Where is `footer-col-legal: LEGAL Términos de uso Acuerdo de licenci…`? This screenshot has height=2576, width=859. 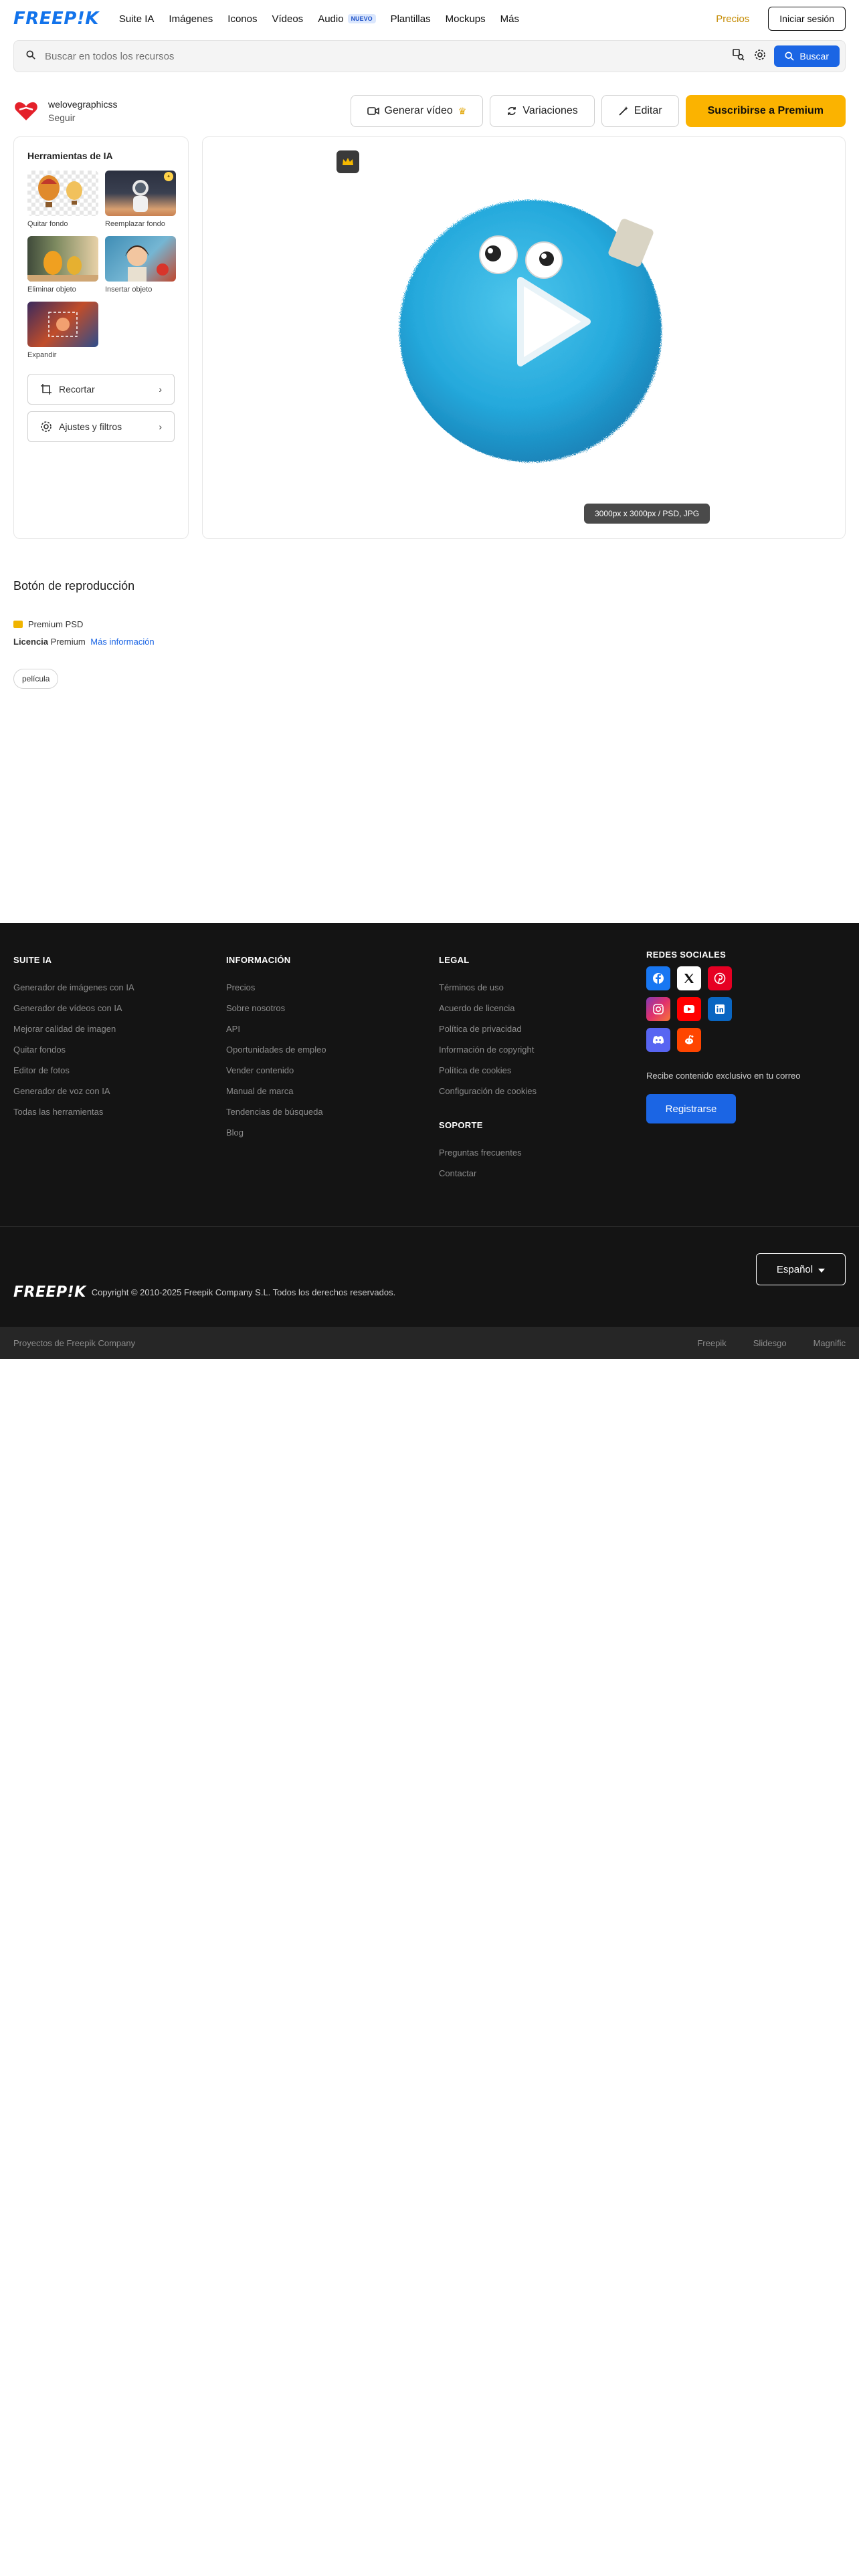
footer-col-legal: LEGAL Términos de uso Acuerdo de licenci… is located at coordinates (488, 1072).